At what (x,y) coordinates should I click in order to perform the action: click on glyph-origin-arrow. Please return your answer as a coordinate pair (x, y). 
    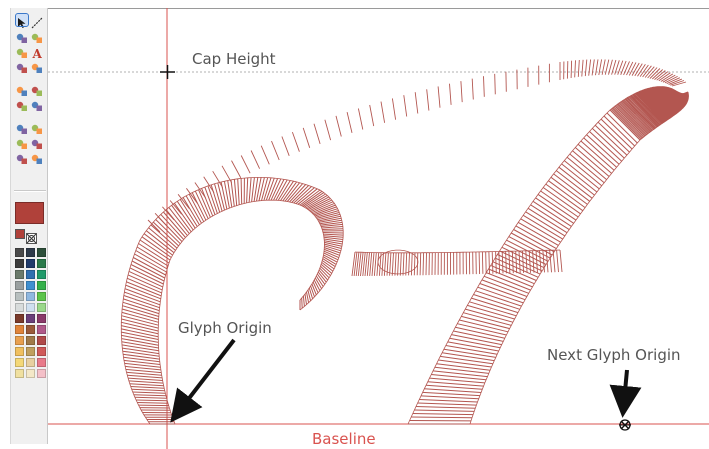
    Looking at the image, I should click on (203, 380).